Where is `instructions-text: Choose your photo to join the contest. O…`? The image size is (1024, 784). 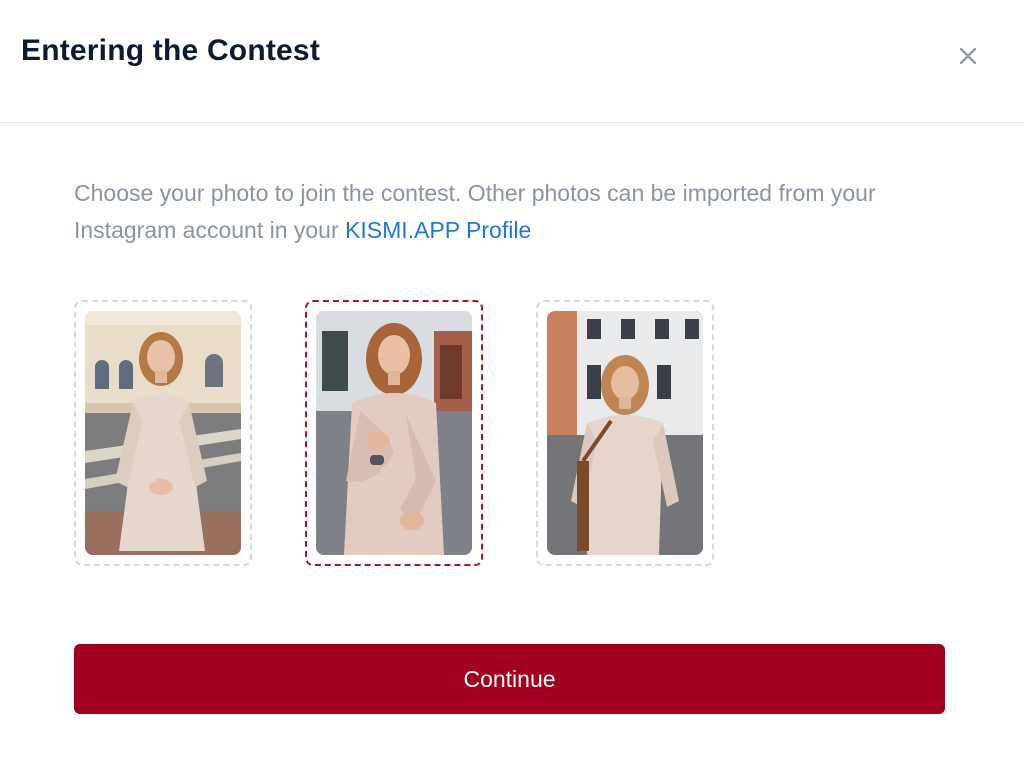 instructions-text: Choose your photo to join the contest. O… is located at coordinates (514, 212).